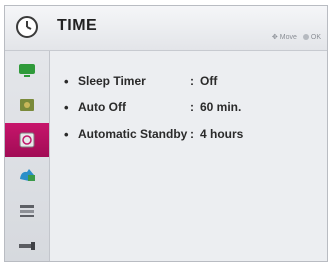  I want to click on clock-icon, so click(27, 27).